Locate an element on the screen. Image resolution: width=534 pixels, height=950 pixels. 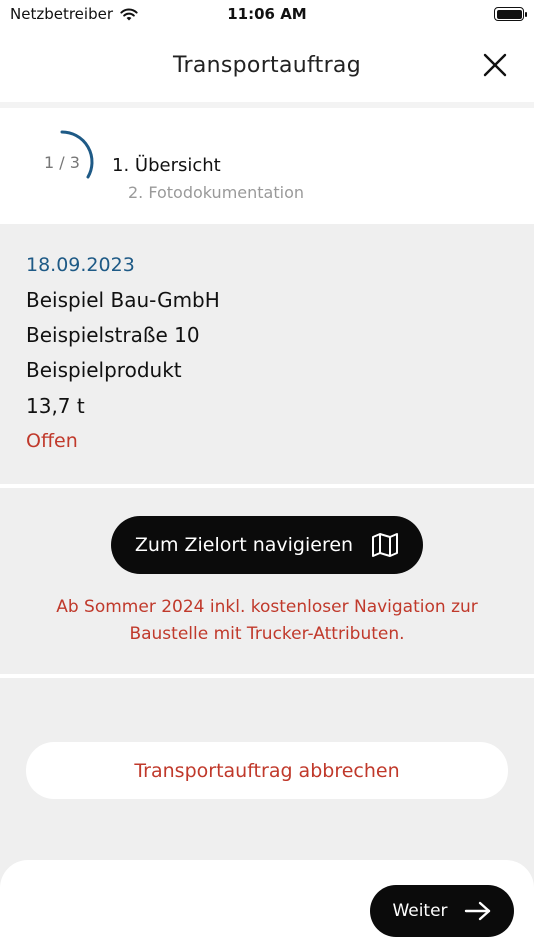
cancel-order-button: Transportauftrag abbrechen is located at coordinates (267, 770).